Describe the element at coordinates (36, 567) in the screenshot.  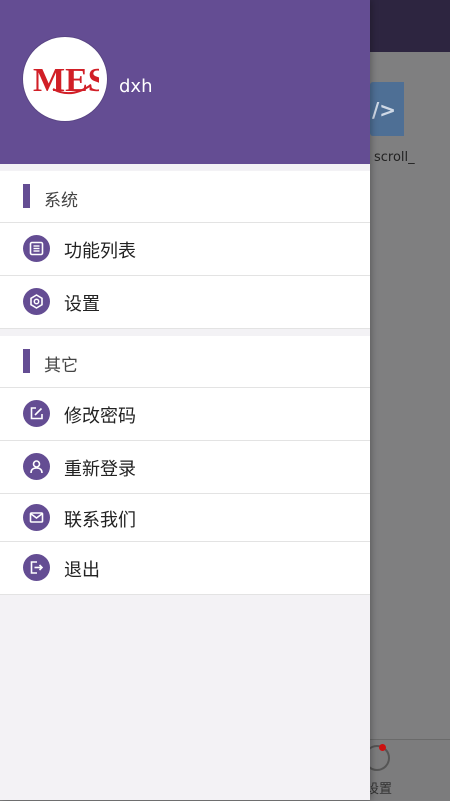
I see `logout-icon` at that location.